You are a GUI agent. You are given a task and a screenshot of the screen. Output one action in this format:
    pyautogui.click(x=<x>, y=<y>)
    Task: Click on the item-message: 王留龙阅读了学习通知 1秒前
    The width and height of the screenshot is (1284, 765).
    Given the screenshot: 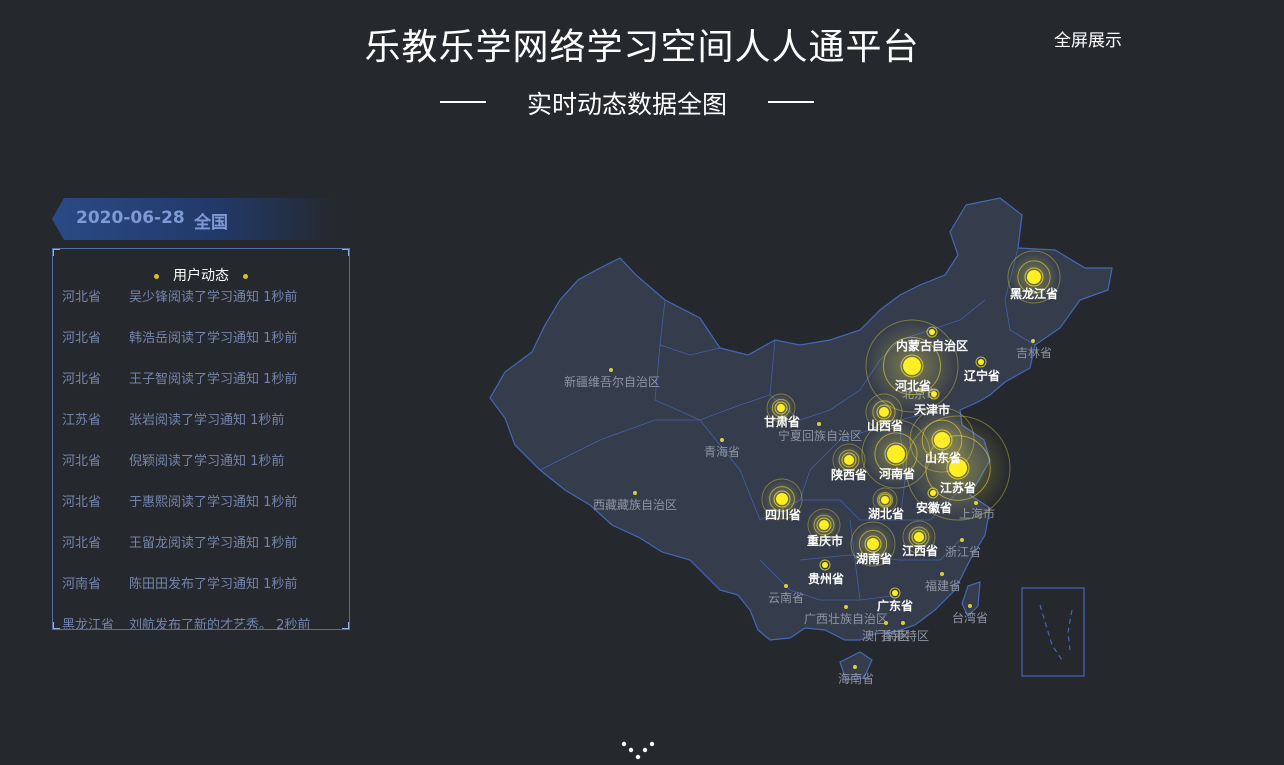 What is the action you would take?
    pyautogui.click(x=213, y=543)
    